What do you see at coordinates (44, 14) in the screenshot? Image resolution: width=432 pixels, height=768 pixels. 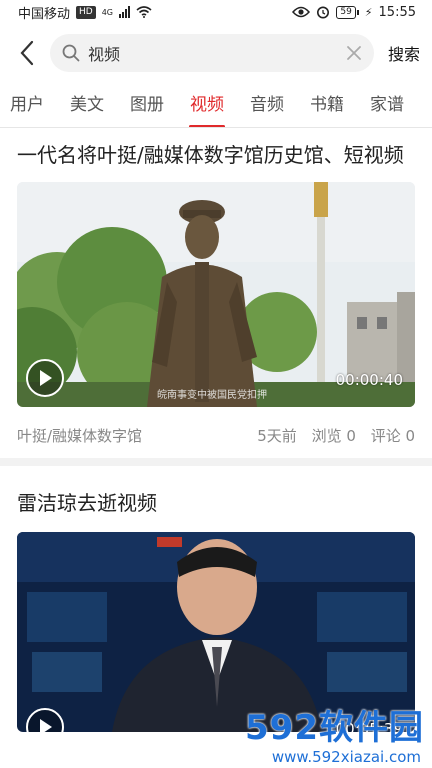 I see `carrier-label: 中国移动` at bounding box center [44, 14].